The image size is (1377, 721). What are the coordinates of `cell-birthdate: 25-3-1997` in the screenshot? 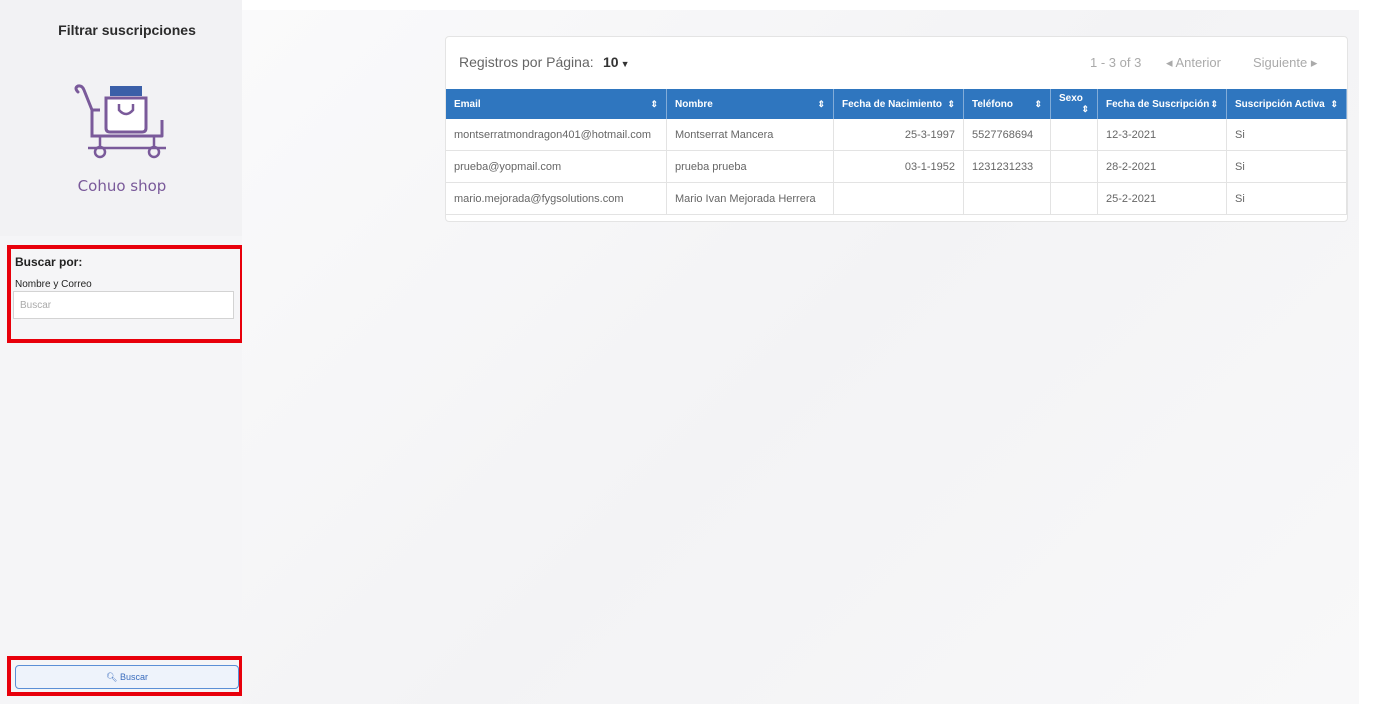 It's located at (898, 135).